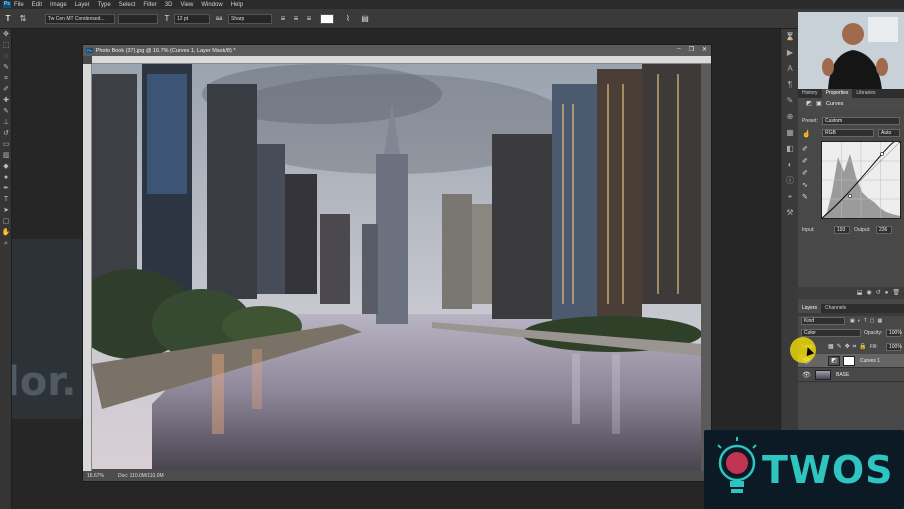 The width and height of the screenshot is (904, 509). What do you see at coordinates (6, 144) in the screenshot?
I see `eraser-tool-icon: ▭` at bounding box center [6, 144].